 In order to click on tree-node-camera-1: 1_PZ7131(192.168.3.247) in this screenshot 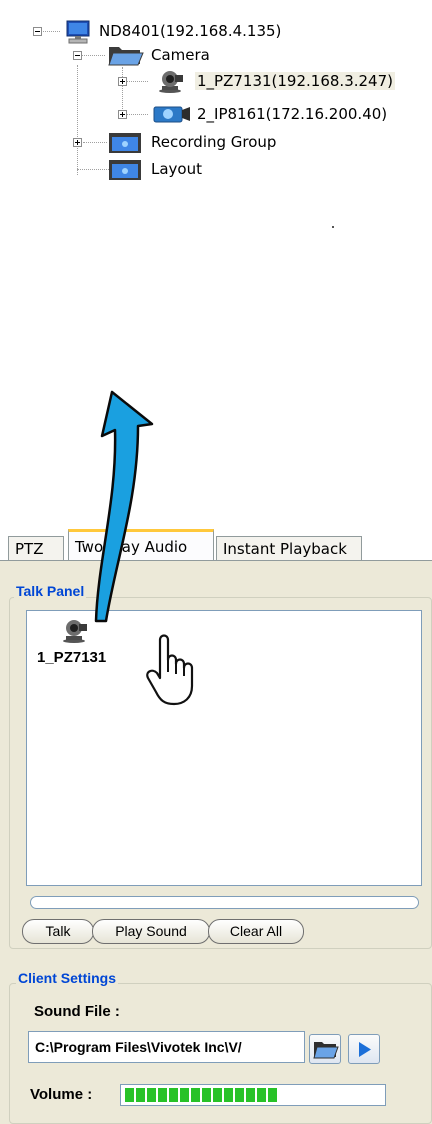, I will do `click(295, 81)`.